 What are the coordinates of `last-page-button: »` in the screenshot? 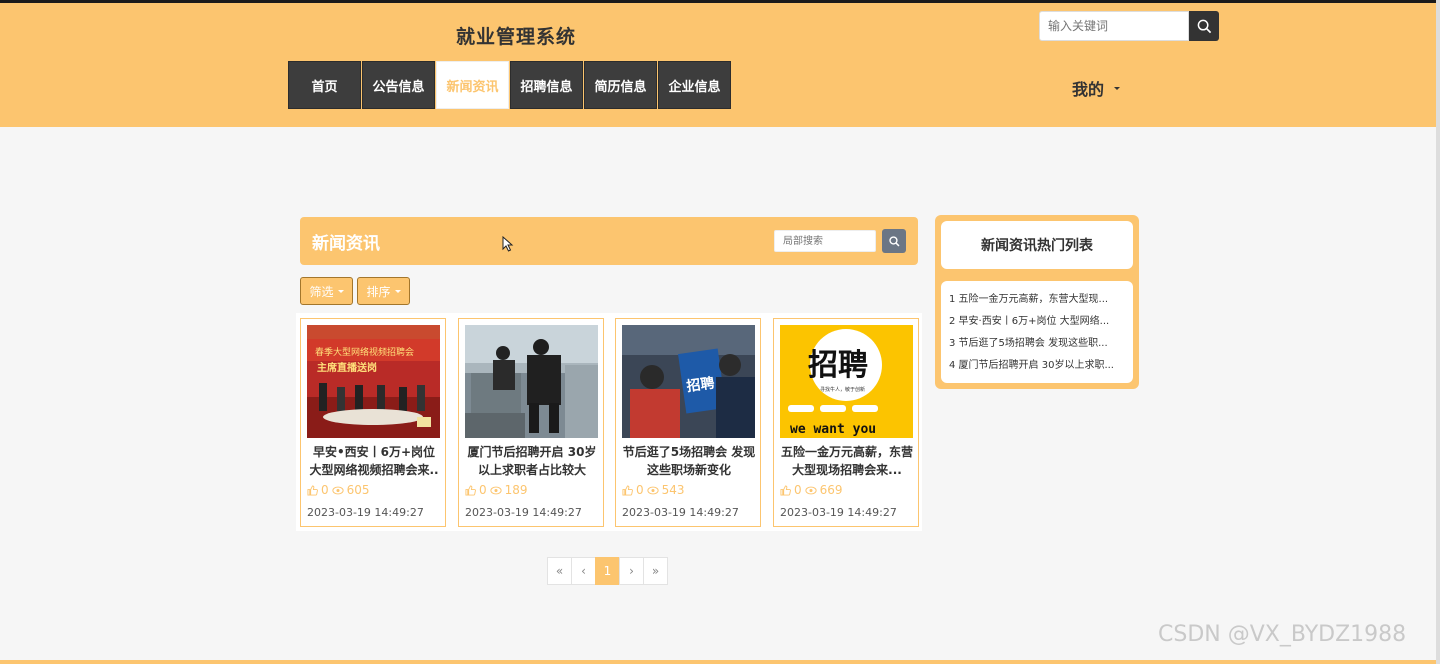 It's located at (655, 571).